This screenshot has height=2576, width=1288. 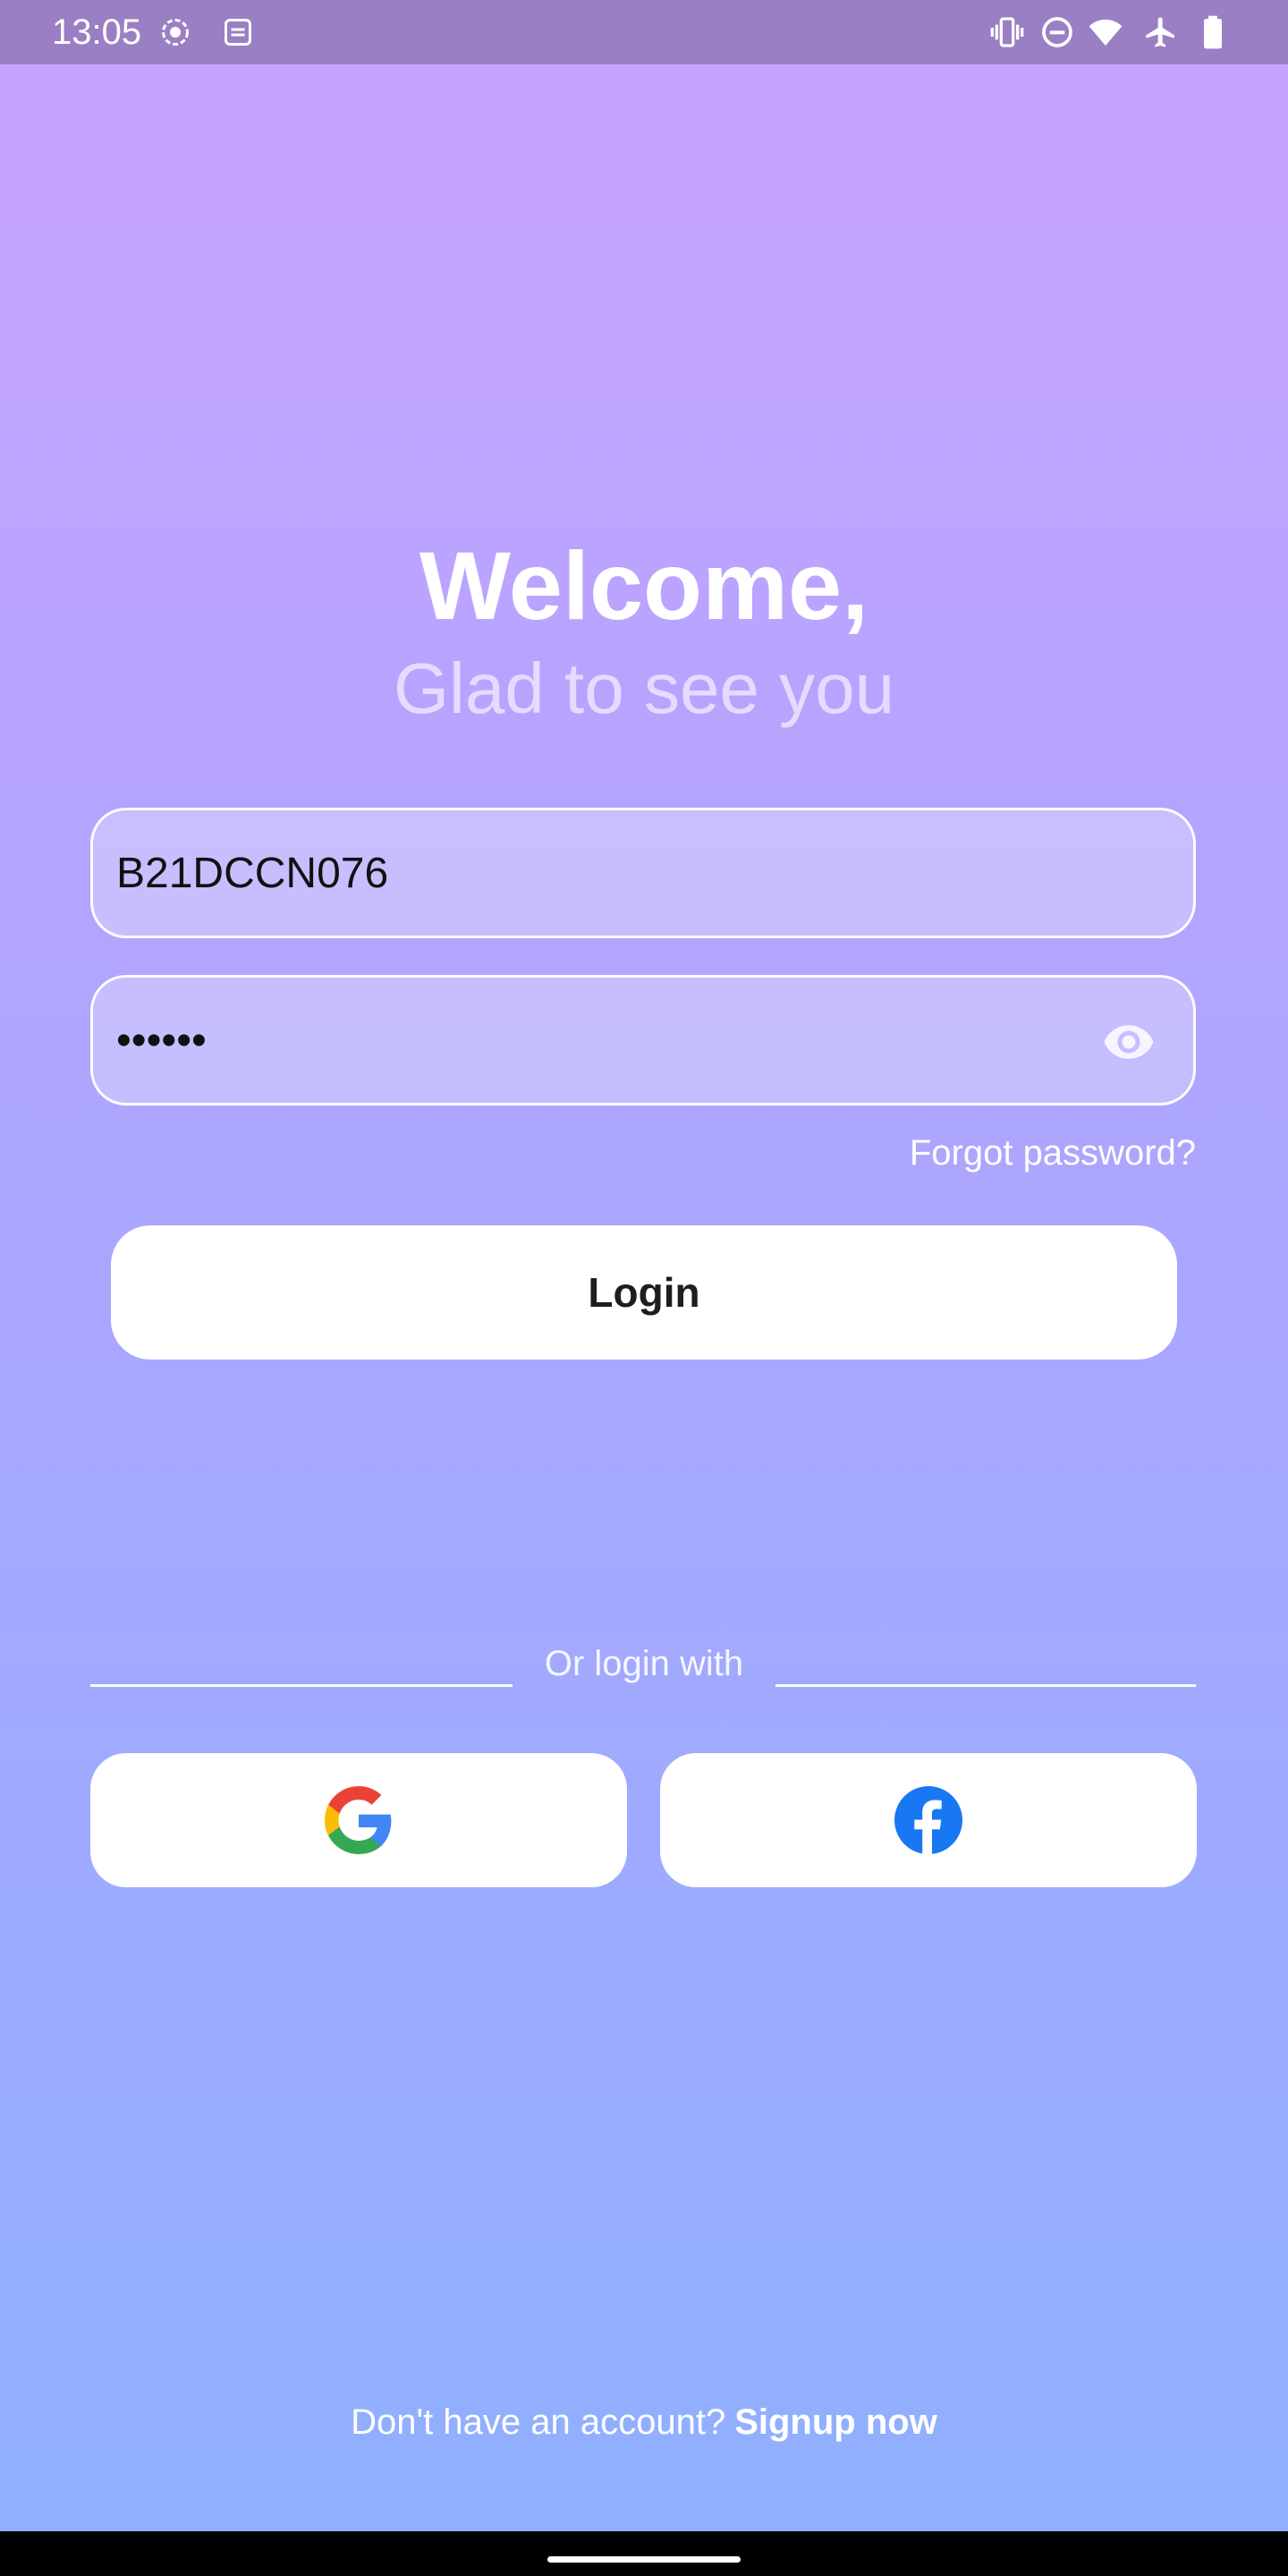 I want to click on show-password-icon, so click(x=1128, y=1042).